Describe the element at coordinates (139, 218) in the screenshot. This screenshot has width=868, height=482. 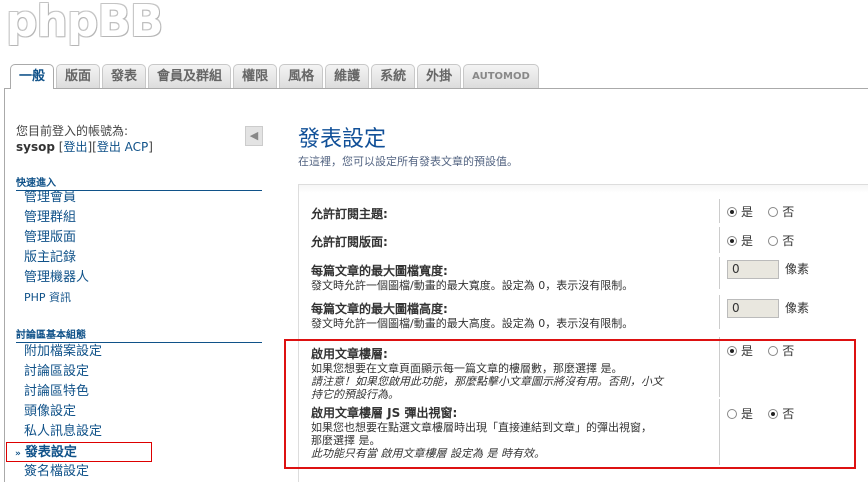
I see `nav-manage-groups: 管理群組` at that location.